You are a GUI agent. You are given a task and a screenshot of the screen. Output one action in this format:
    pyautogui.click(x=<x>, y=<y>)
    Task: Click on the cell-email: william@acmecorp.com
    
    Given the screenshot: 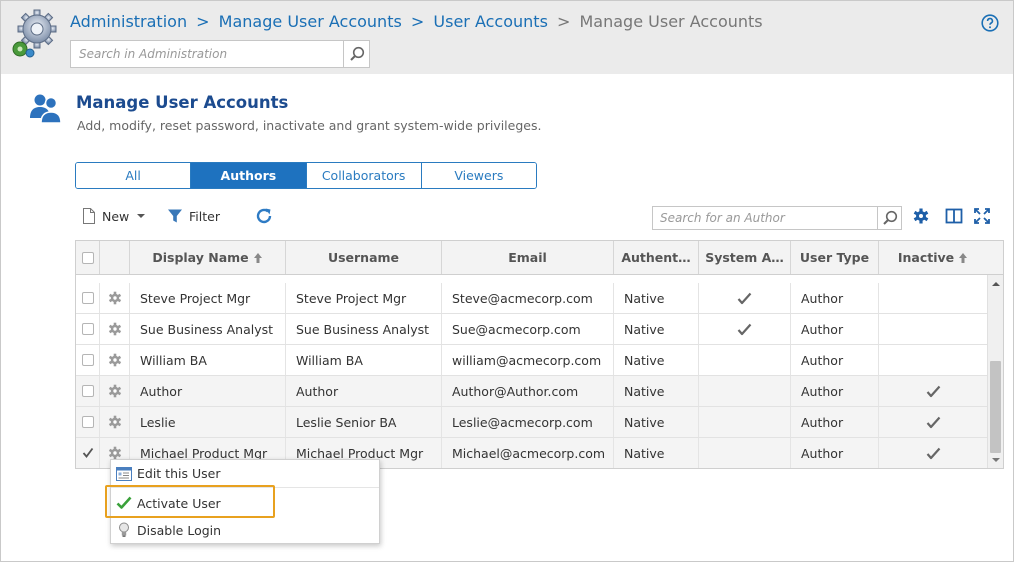 What is the action you would take?
    pyautogui.click(x=528, y=360)
    